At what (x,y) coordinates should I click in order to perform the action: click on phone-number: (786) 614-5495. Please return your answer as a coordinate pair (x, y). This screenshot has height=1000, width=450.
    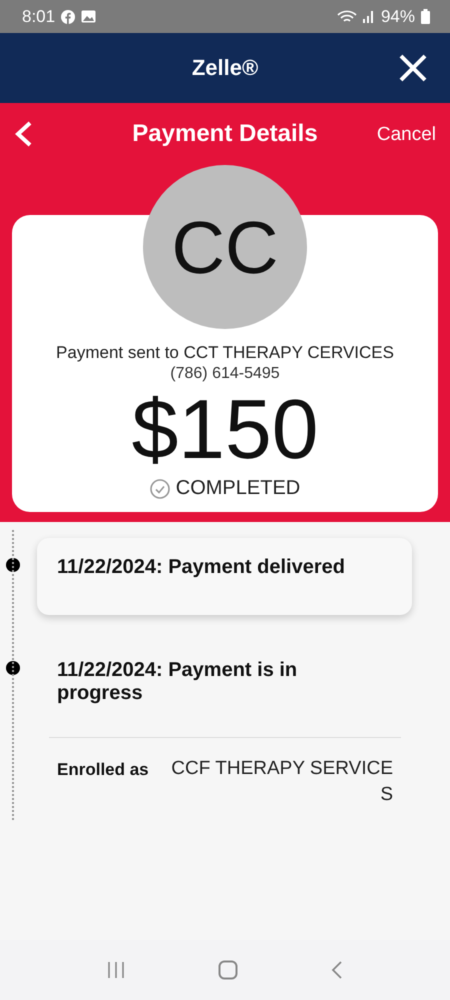
    Looking at the image, I should click on (225, 374).